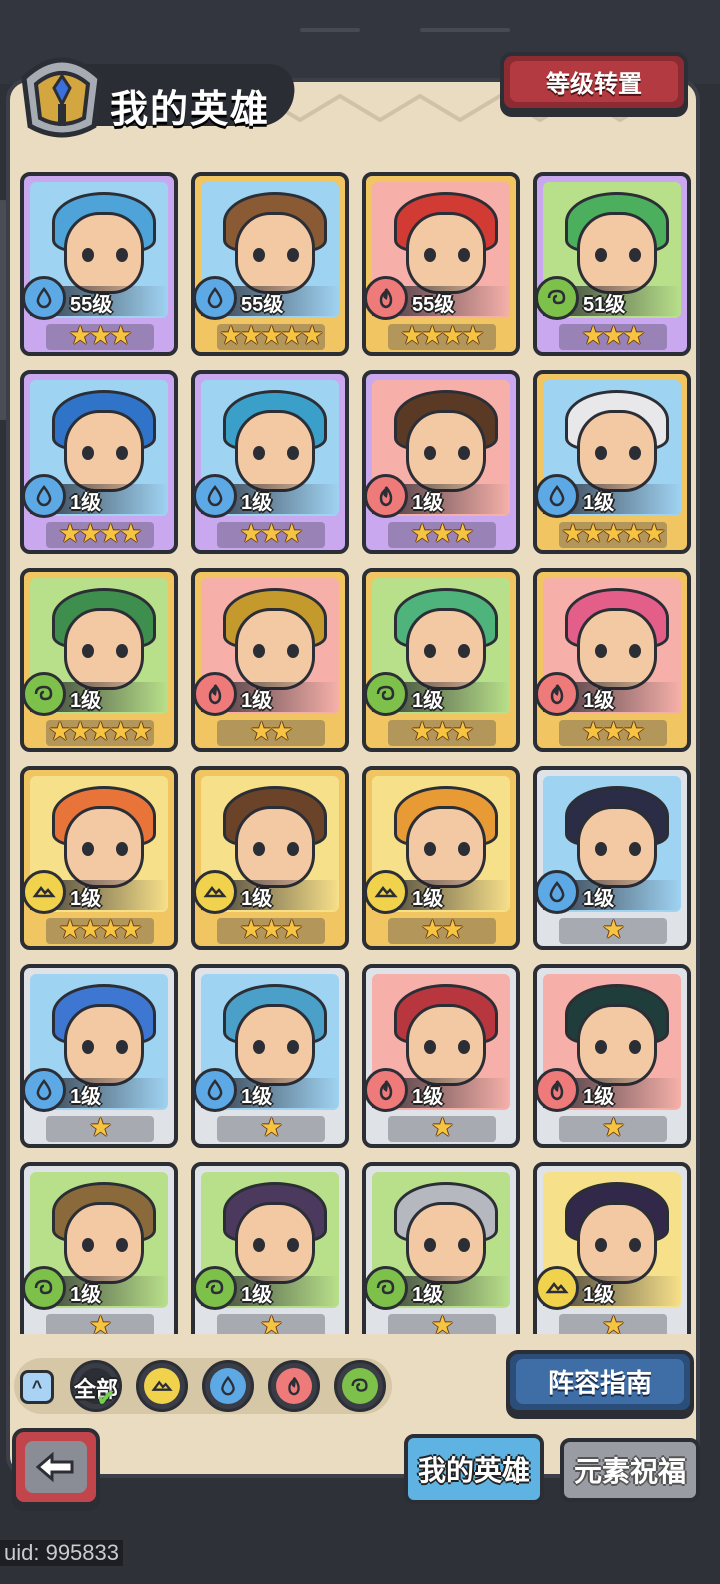  I want to click on hero-card: 55级 ★★★★★, so click(270, 264).